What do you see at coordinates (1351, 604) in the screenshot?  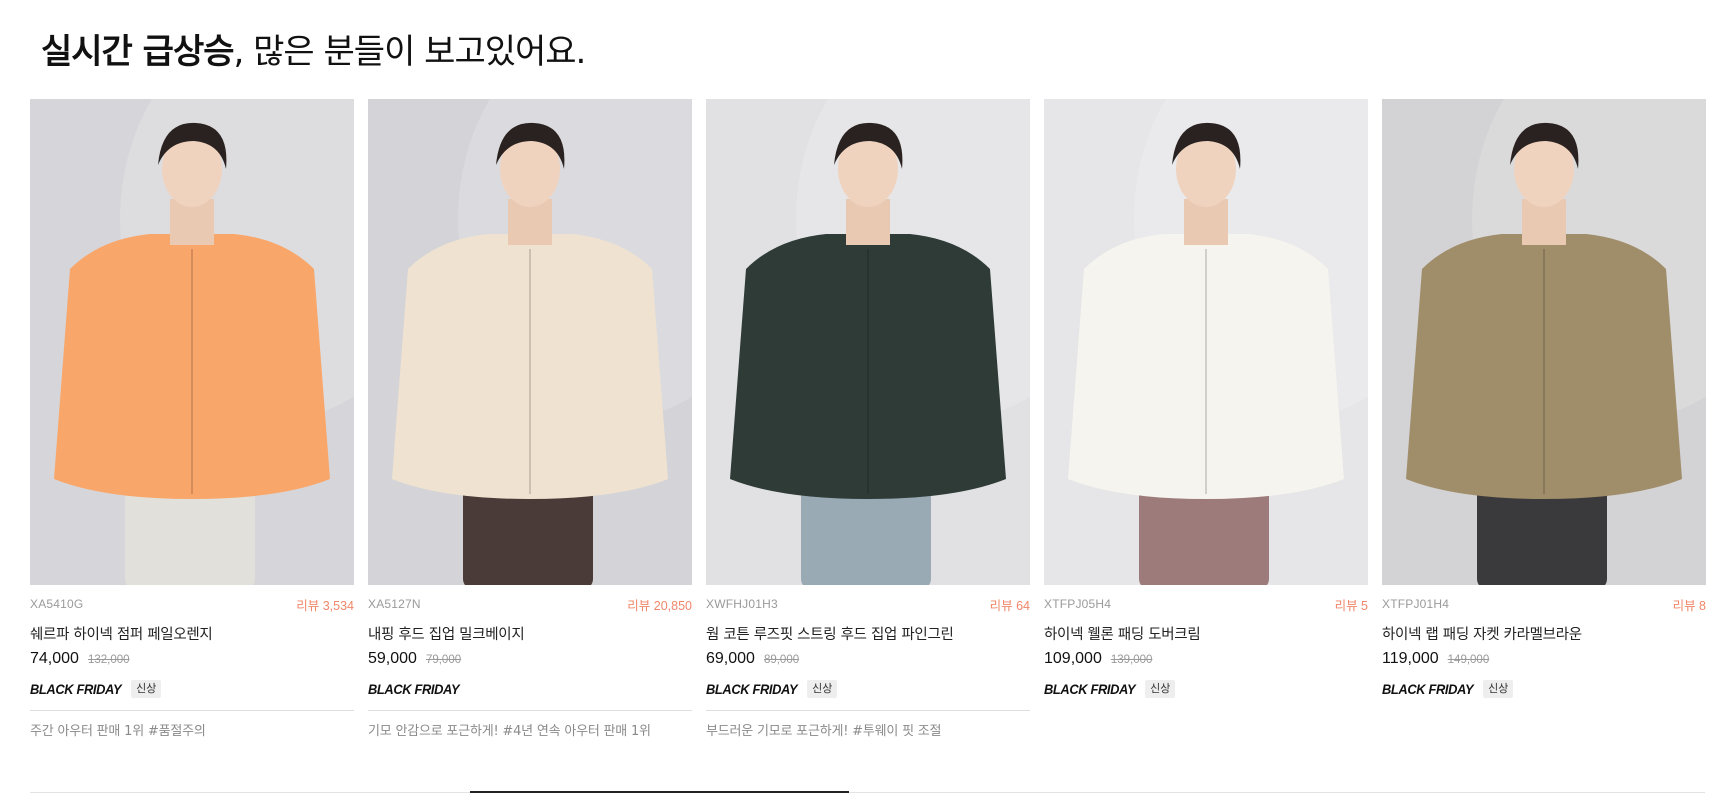 I see `review-count: 리뷰 5` at bounding box center [1351, 604].